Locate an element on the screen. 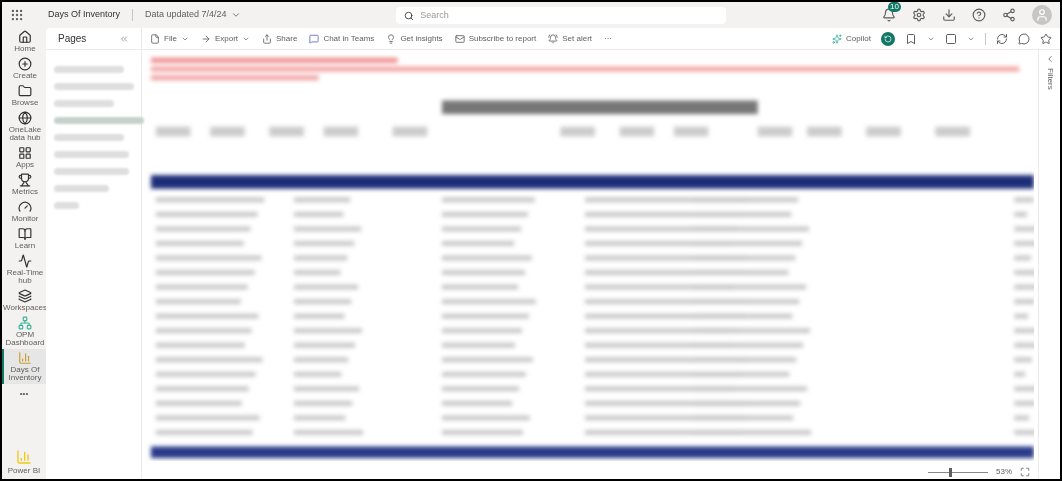  logo-icon is located at coordinates (24, 457).